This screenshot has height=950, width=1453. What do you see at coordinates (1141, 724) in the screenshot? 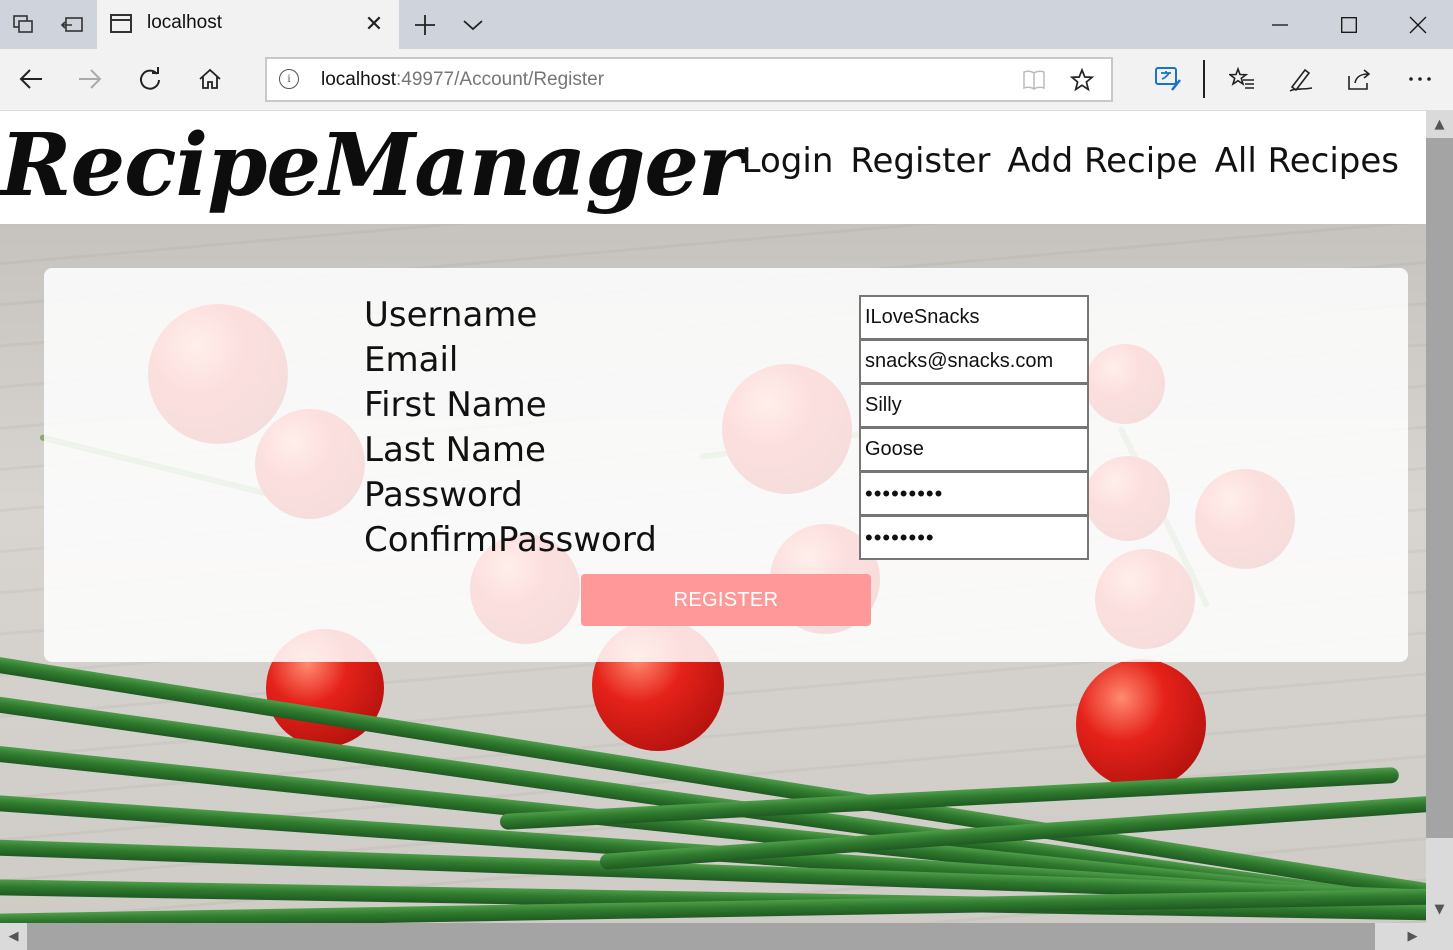
I see `tomato` at bounding box center [1141, 724].